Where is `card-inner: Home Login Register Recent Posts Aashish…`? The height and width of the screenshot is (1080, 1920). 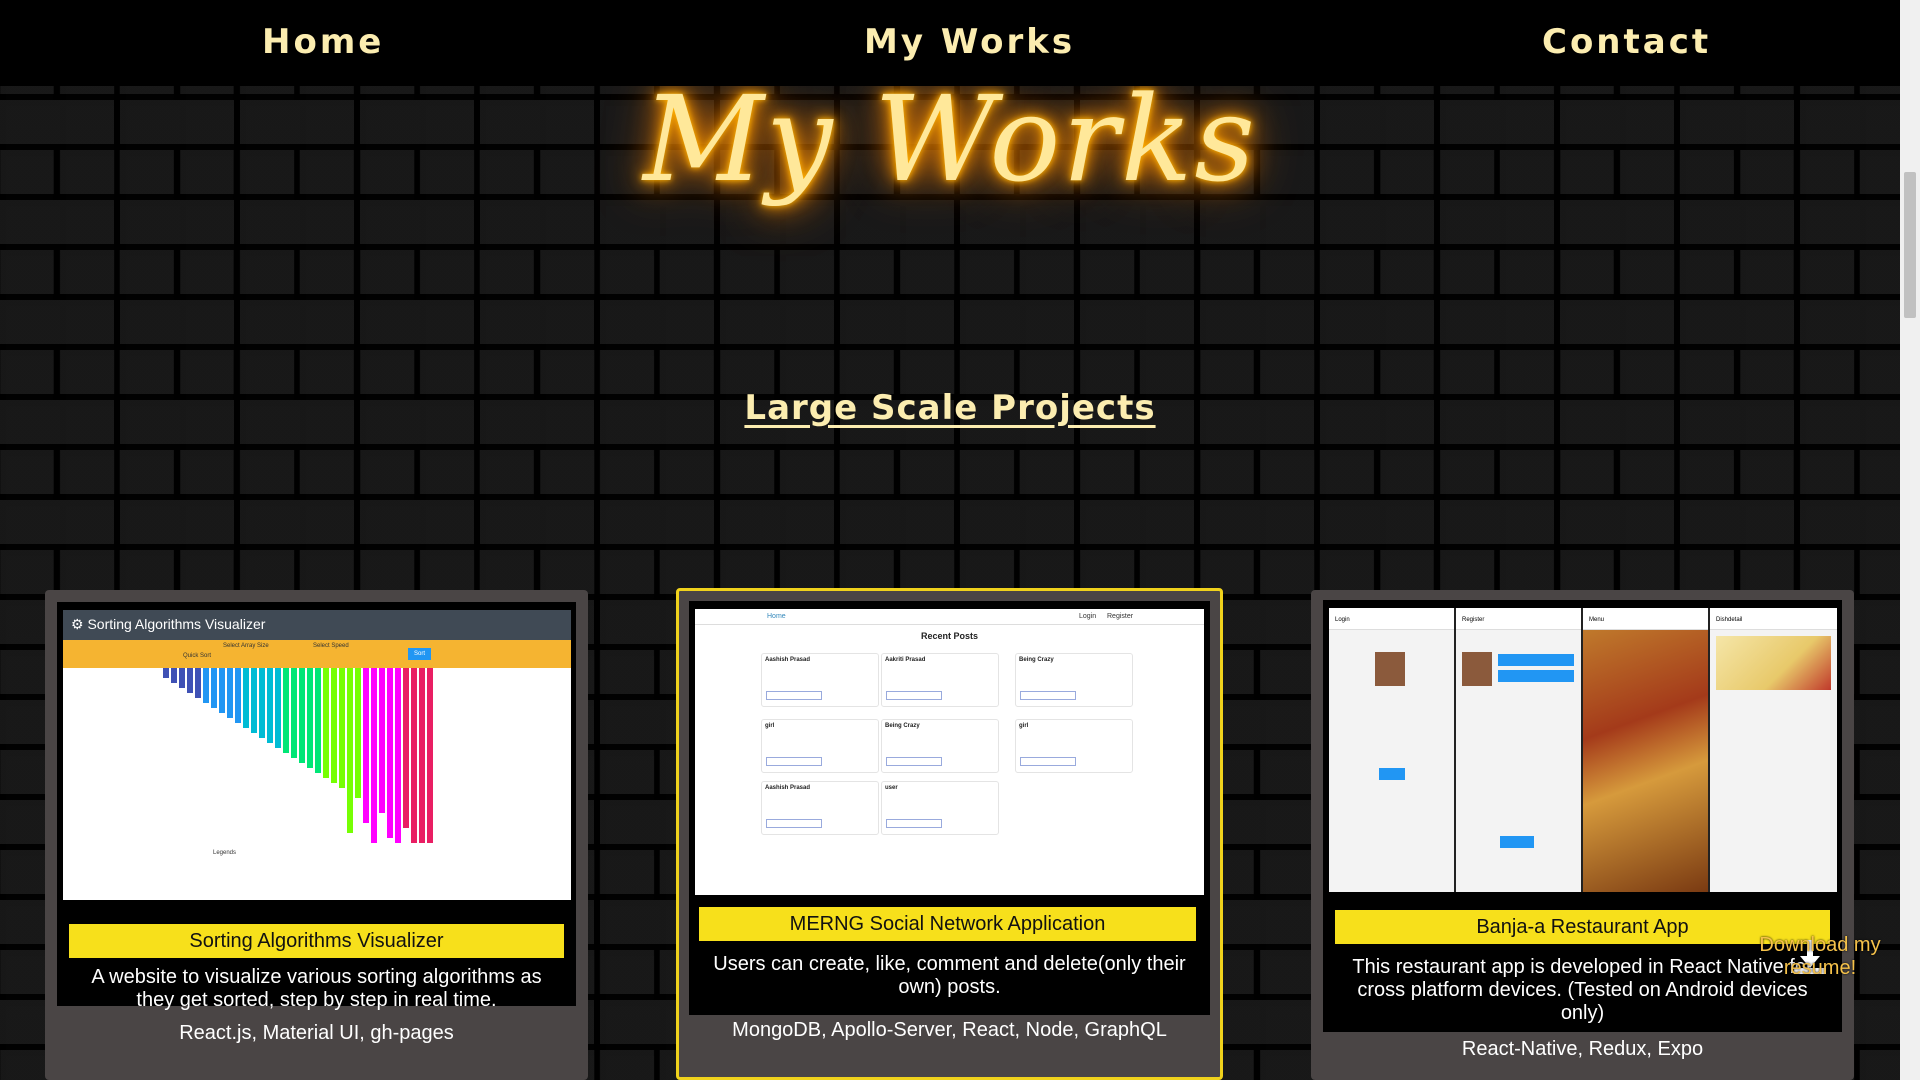 card-inner: Home Login Register Recent Posts Aashish… is located at coordinates (949, 808).